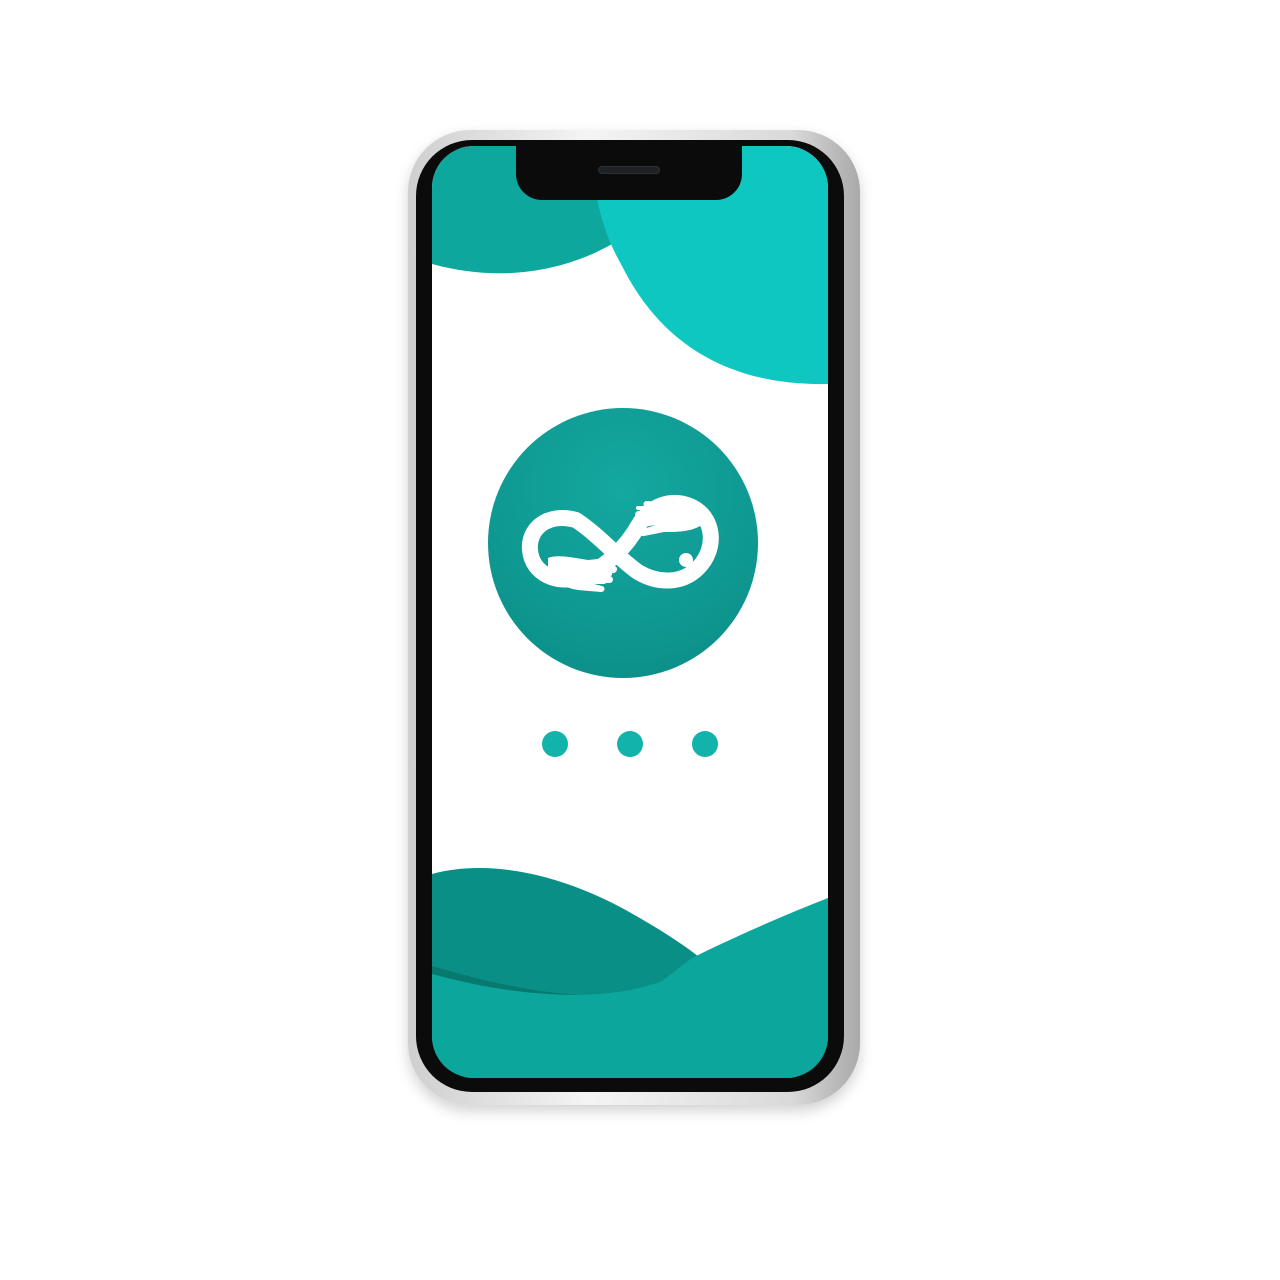 This screenshot has width=1280, height=1280. I want to click on speaker-grille, so click(629, 170).